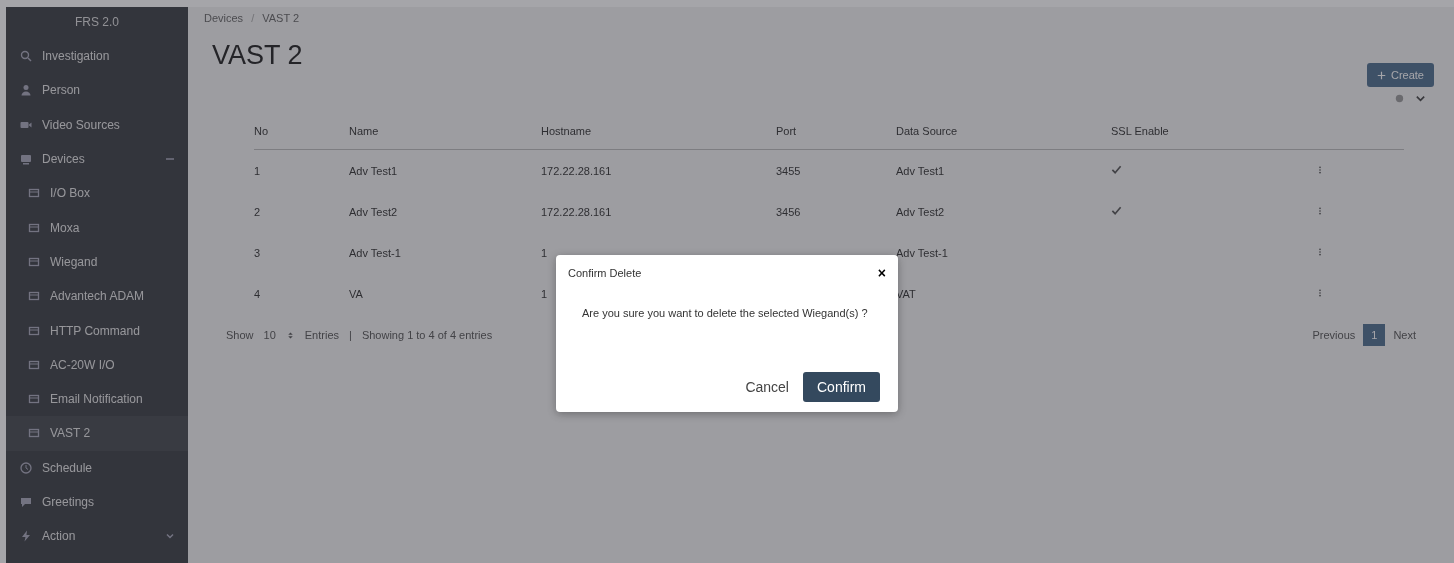  I want to click on sidebar-item: Wiegand, so click(97, 262).